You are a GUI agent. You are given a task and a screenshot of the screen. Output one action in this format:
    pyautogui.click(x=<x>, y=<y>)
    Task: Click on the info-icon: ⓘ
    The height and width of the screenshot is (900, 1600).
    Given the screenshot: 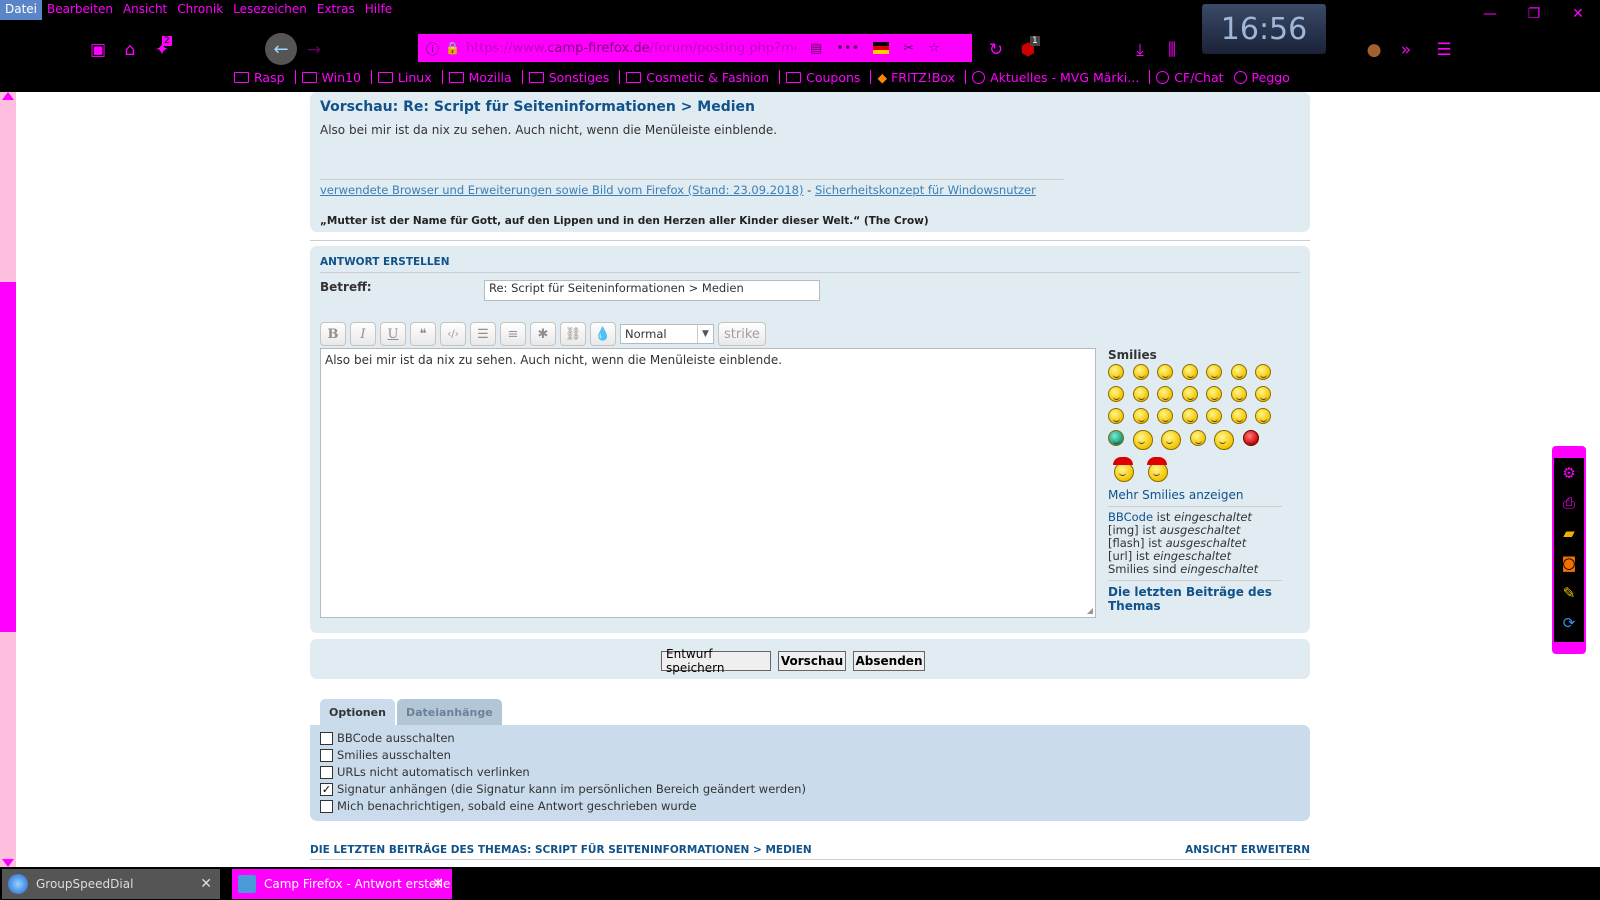 What is the action you would take?
    pyautogui.click(x=432, y=48)
    